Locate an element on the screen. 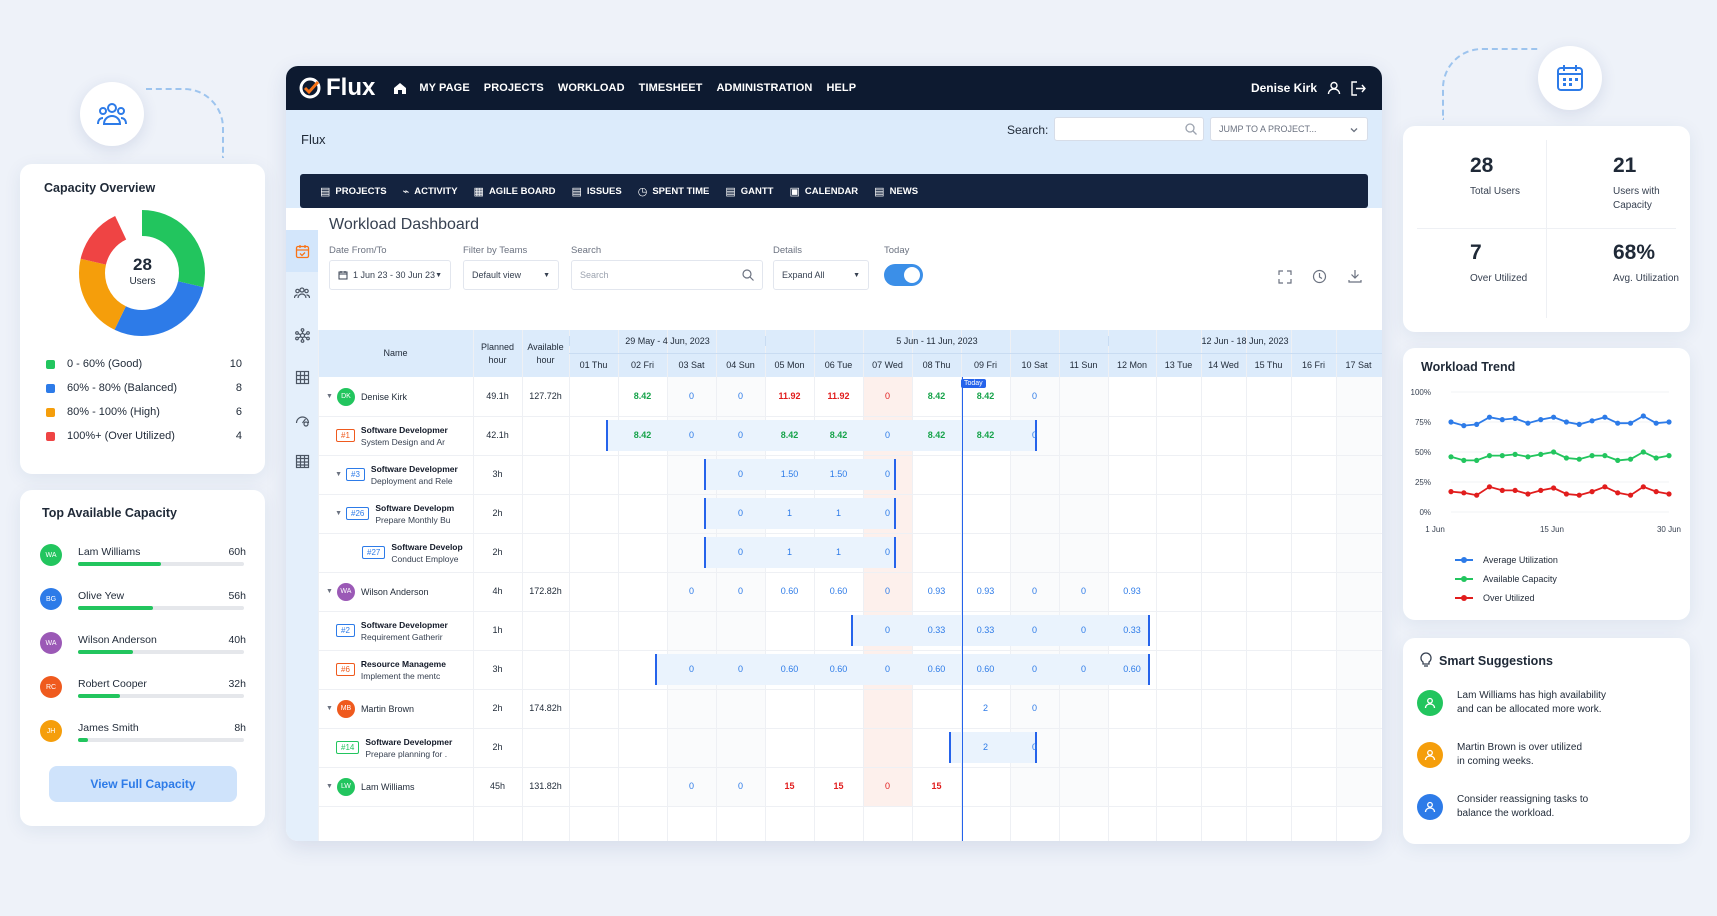 The height and width of the screenshot is (916, 1717). sidebar-gauge is located at coordinates (302, 419).